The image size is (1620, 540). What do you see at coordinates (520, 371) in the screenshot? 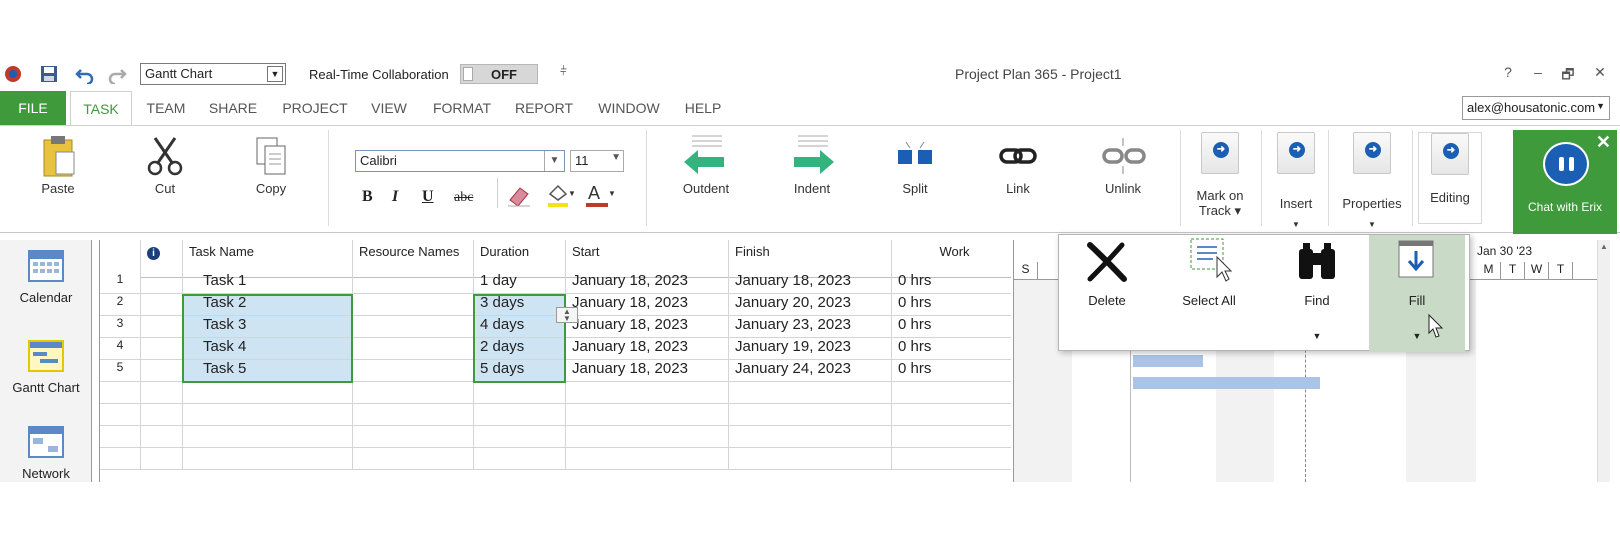
I see `duration-cell: 5 days` at bounding box center [520, 371].